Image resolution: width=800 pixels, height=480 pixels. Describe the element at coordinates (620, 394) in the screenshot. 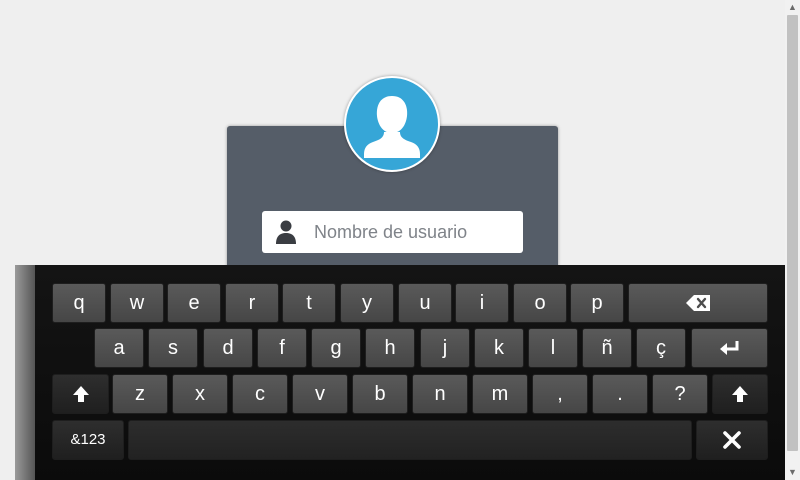

I see `key-period: .` at that location.